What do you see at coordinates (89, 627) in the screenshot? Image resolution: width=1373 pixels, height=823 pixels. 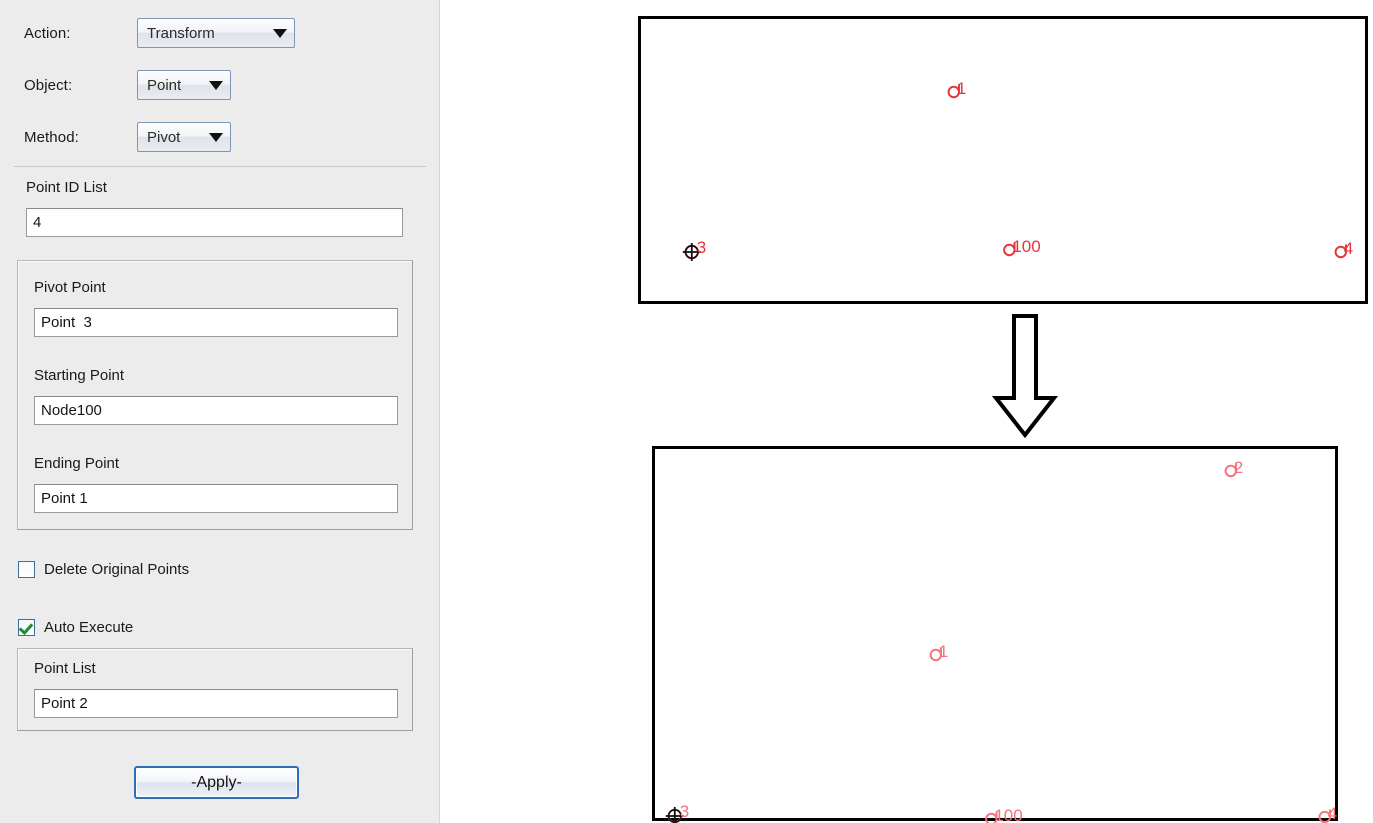 I see `auto-execute-label: Auto Execute` at bounding box center [89, 627].